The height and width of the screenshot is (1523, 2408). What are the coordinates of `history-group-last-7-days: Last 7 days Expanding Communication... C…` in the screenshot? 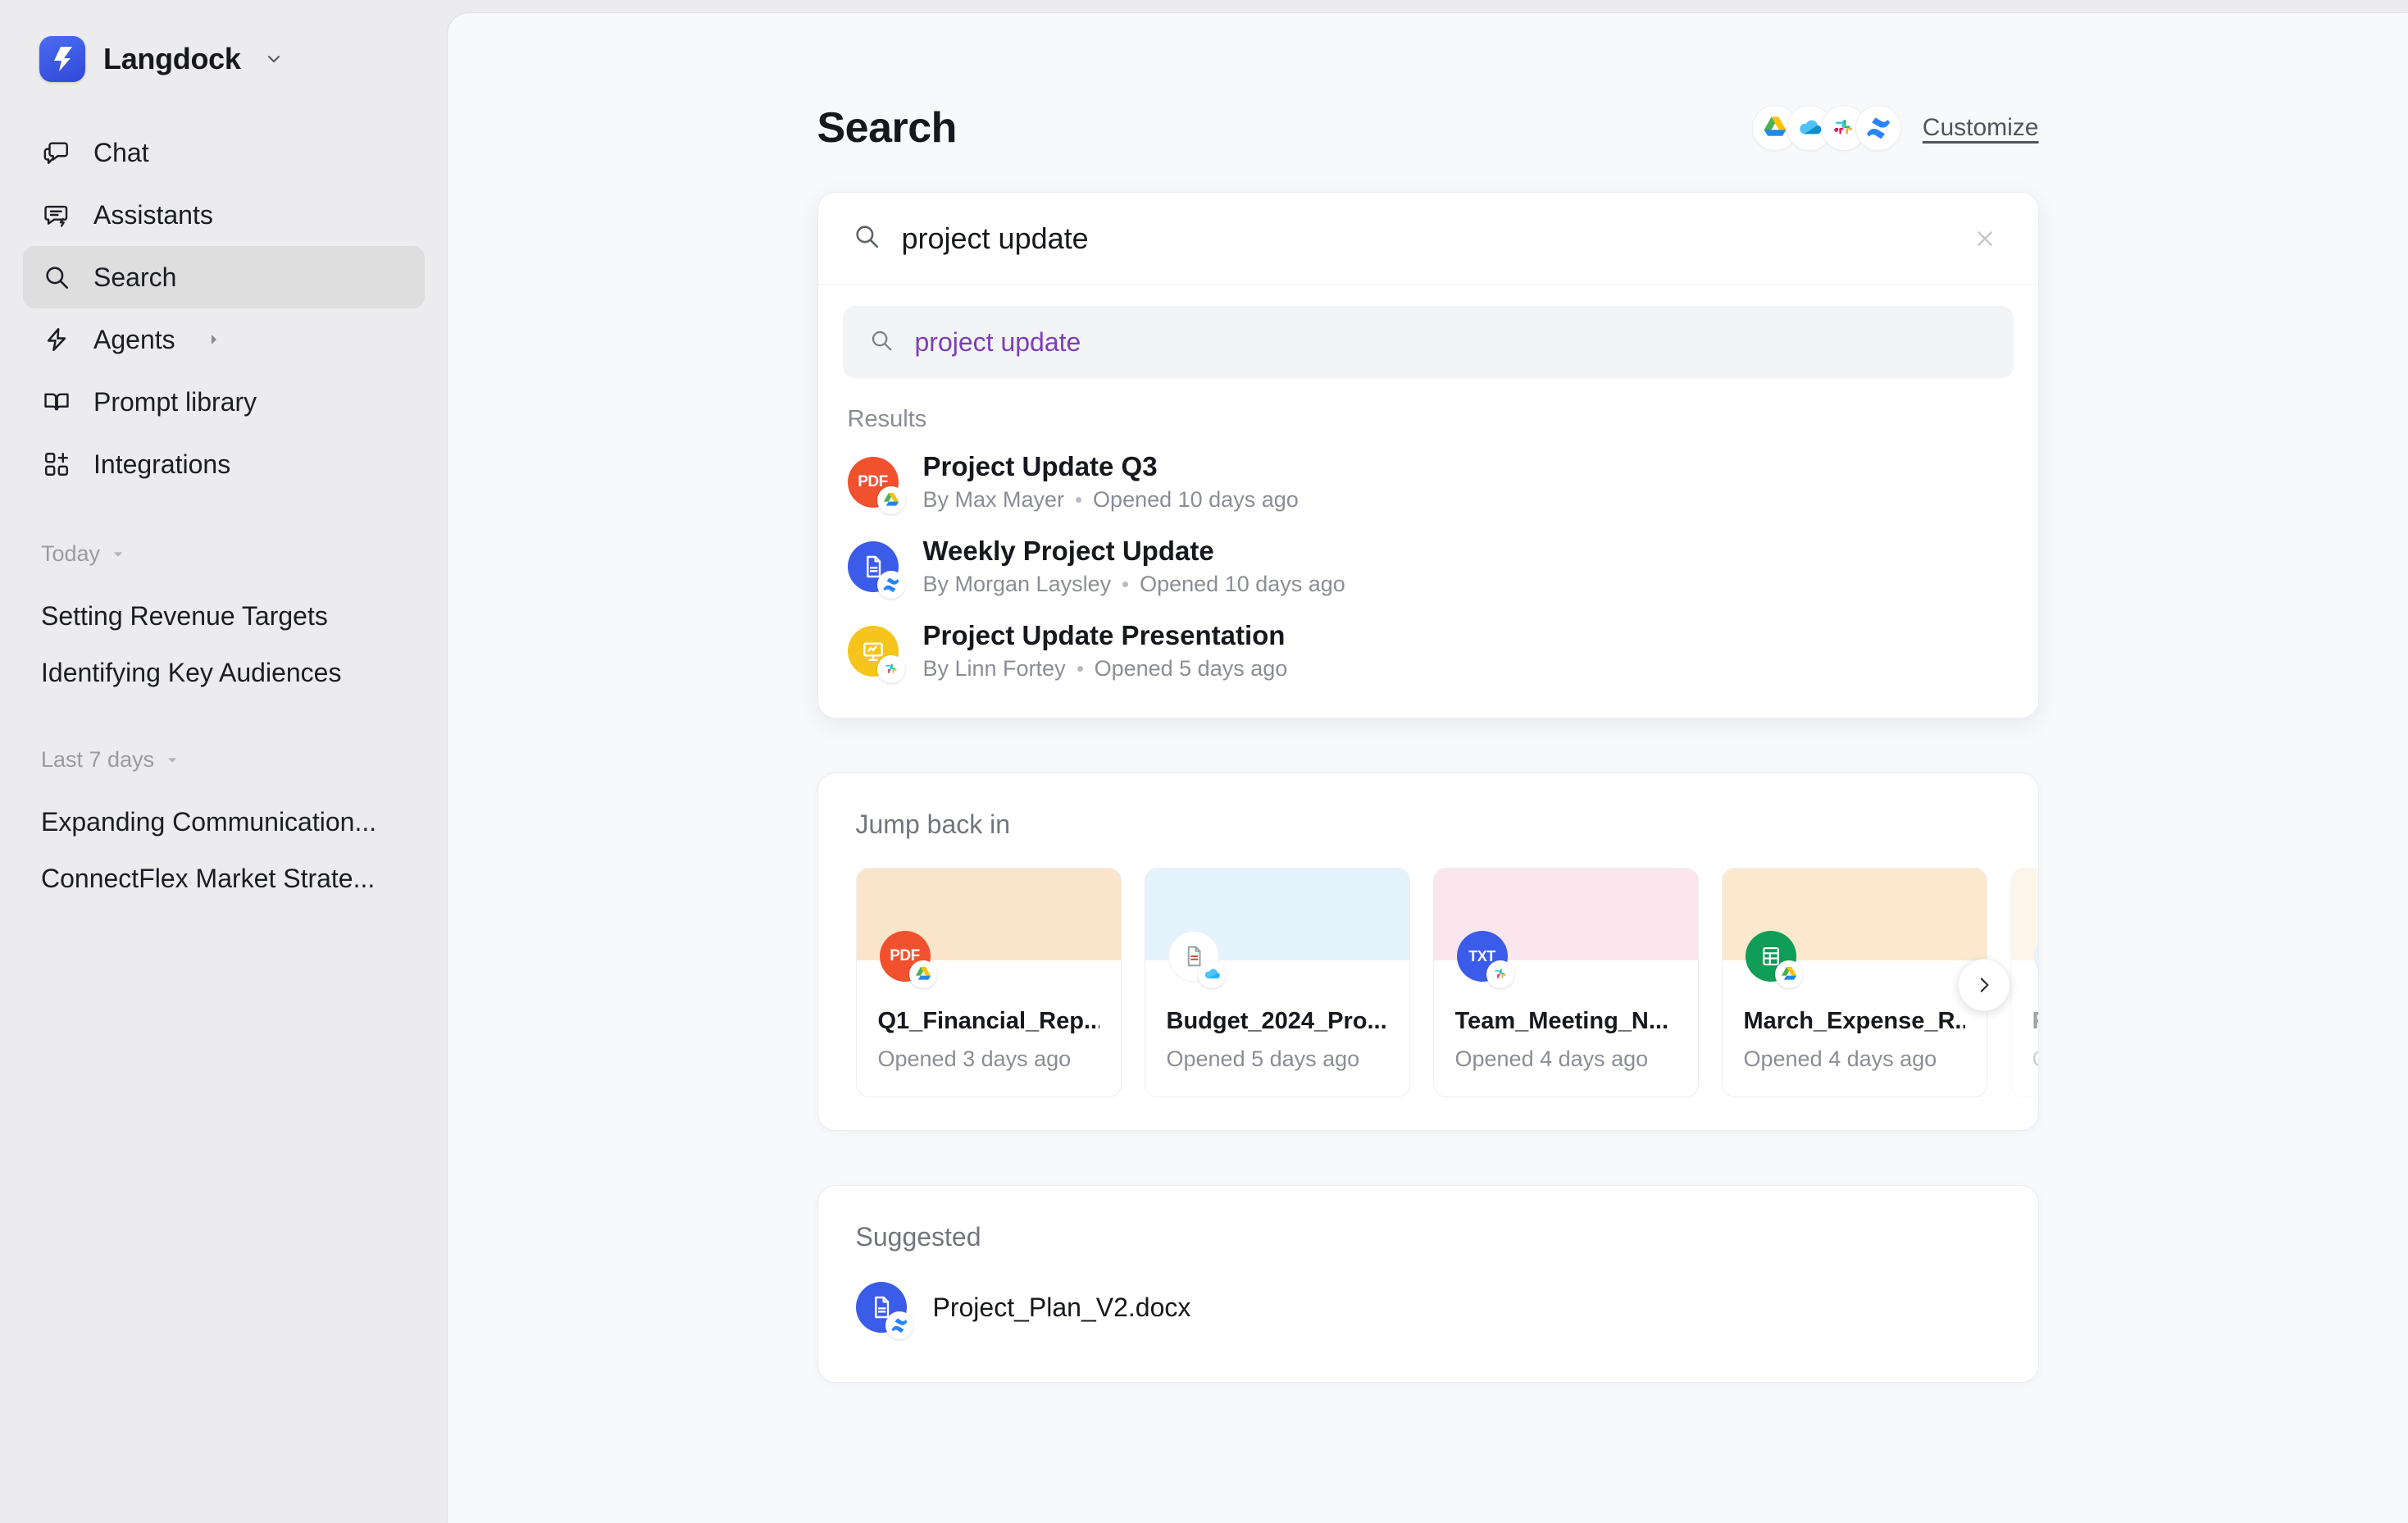 It's located at (224, 827).